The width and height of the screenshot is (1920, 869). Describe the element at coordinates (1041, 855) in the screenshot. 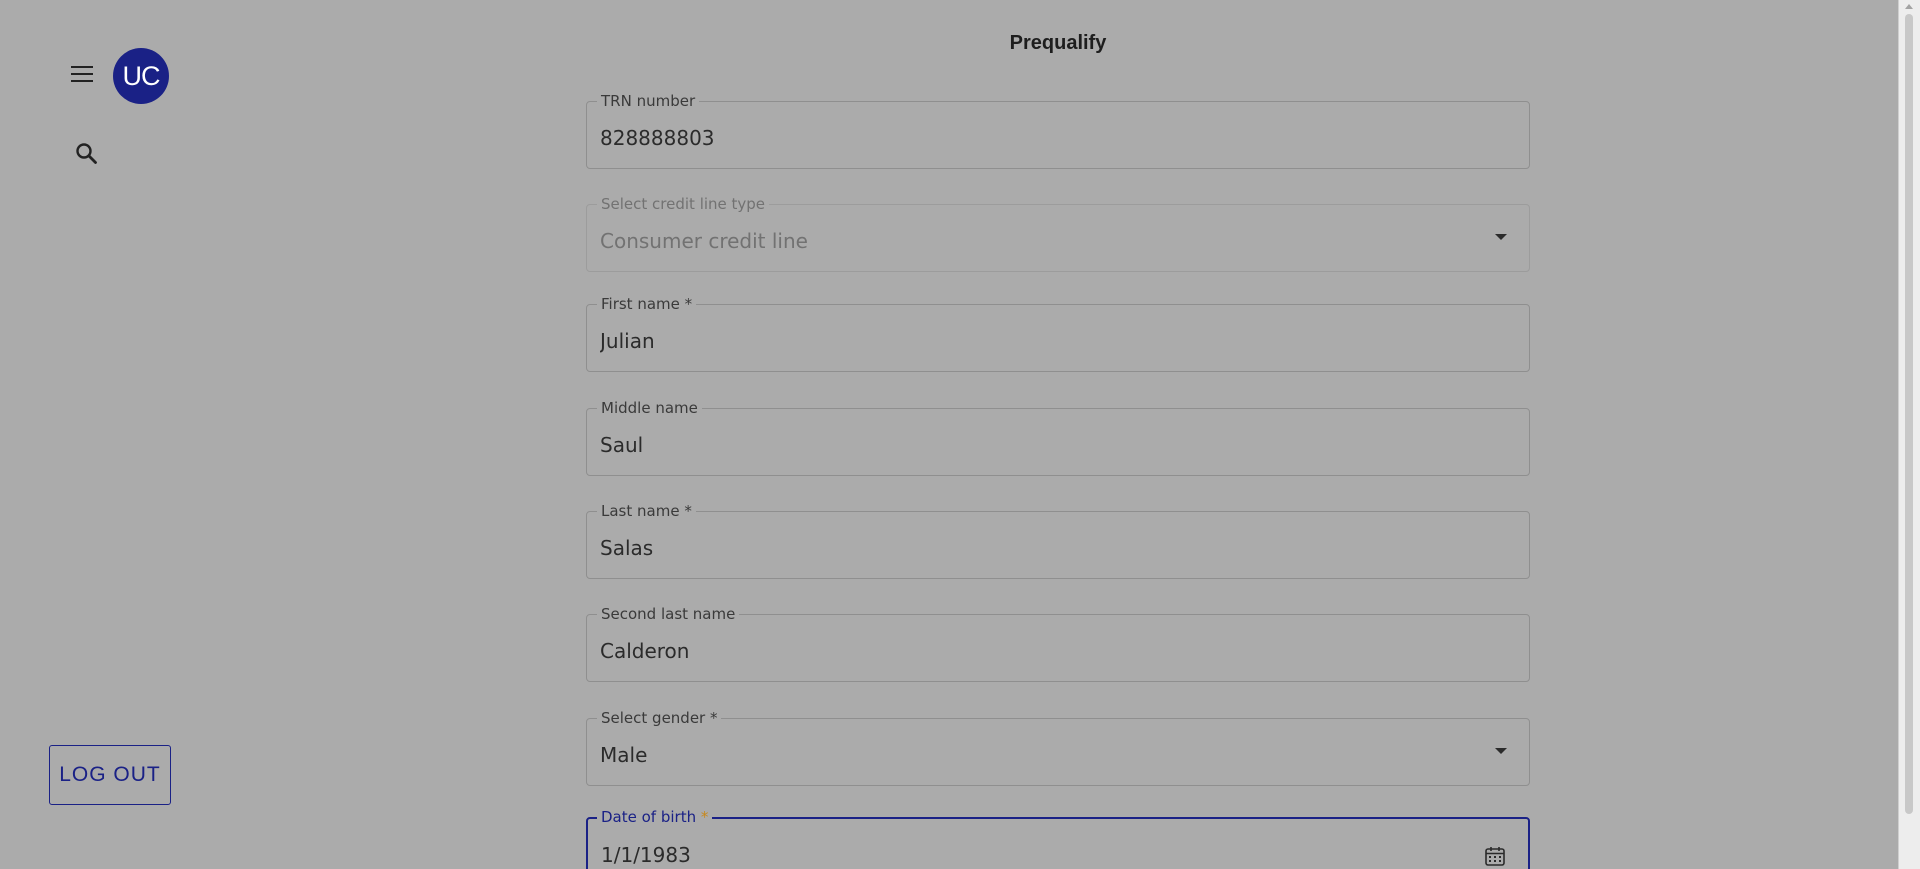

I see `dob-input` at that location.